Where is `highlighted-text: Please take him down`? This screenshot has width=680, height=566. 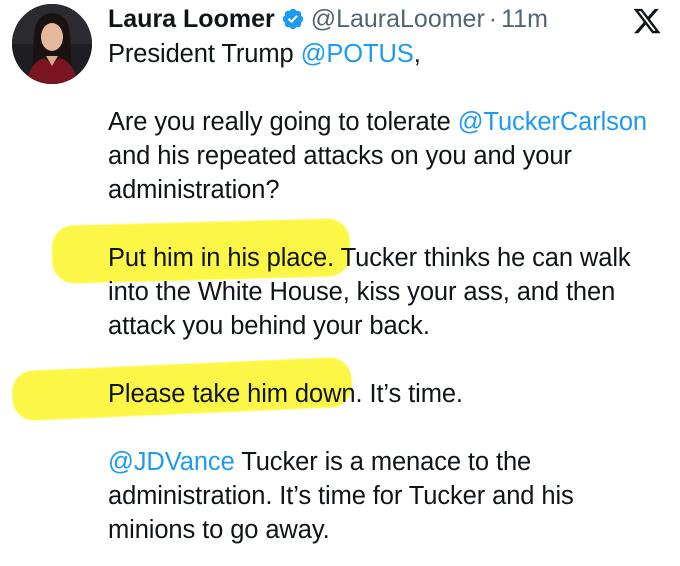
highlighted-text: Please take him down is located at coordinates (232, 394).